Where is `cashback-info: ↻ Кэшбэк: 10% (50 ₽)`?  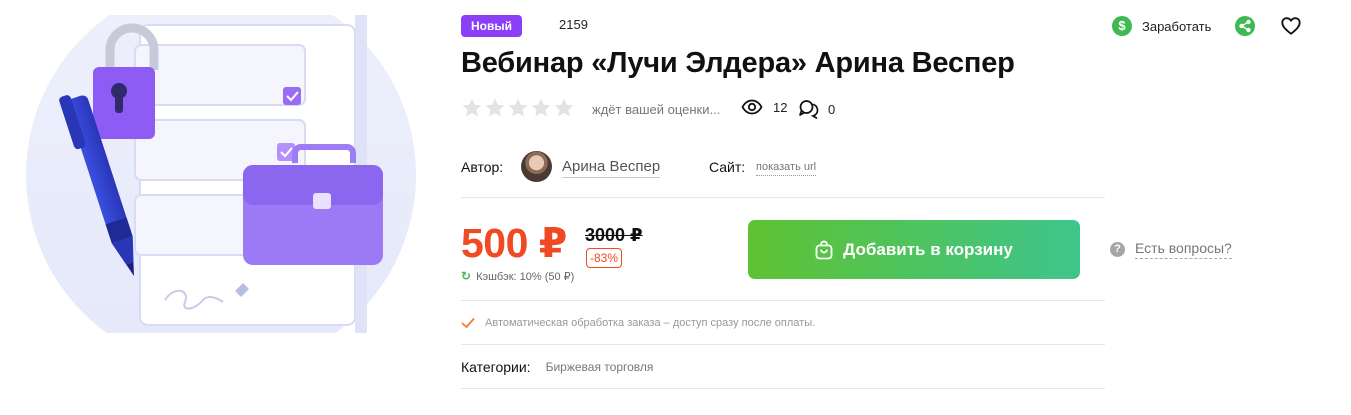
cashback-info: ↻ Кэшбэк: 10% (50 ₽) is located at coordinates (517, 276).